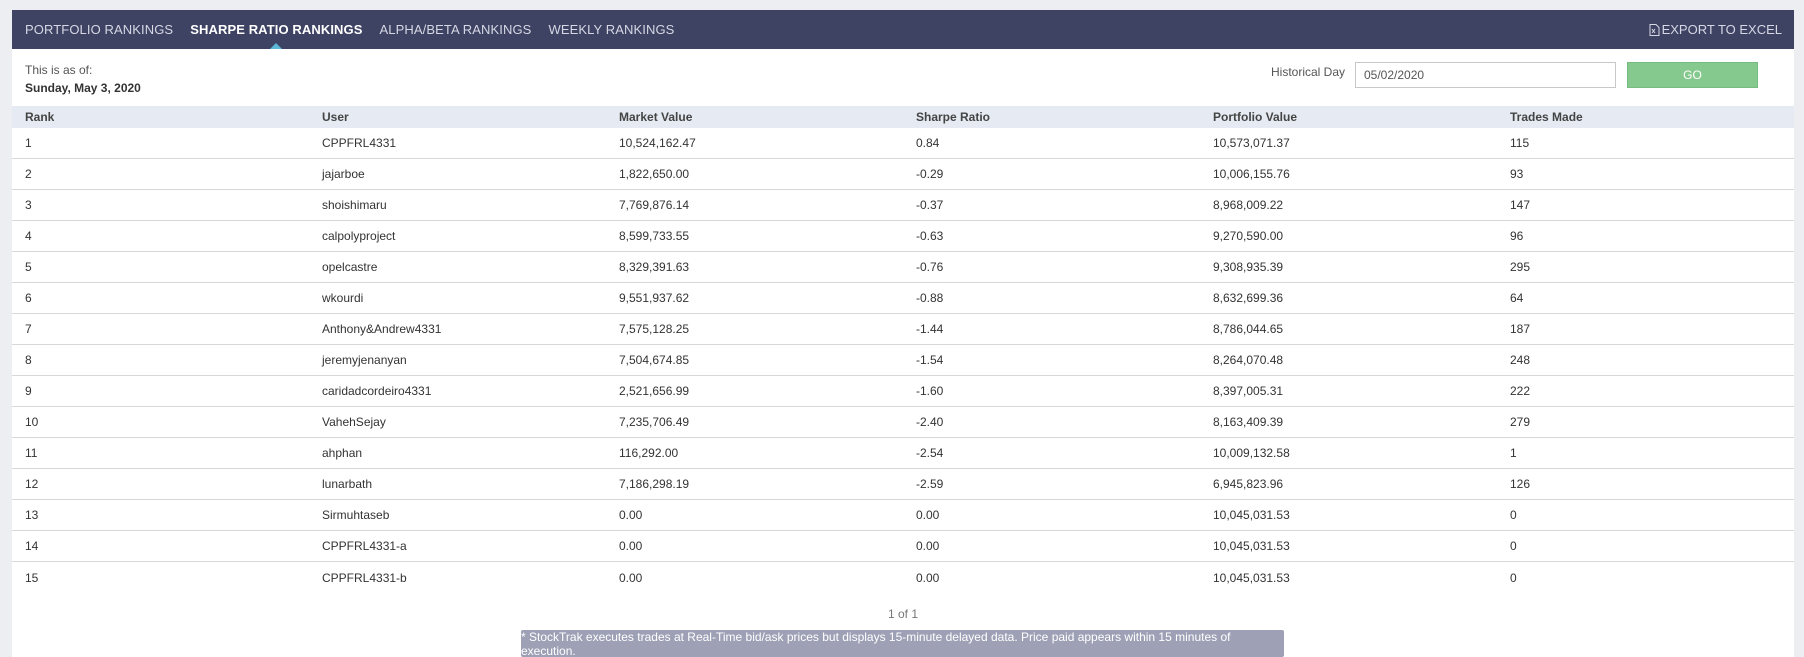 This screenshot has width=1804, height=657. Describe the element at coordinates (457, 546) in the screenshot. I see `cell-user: CPPFRL4331-a` at that location.